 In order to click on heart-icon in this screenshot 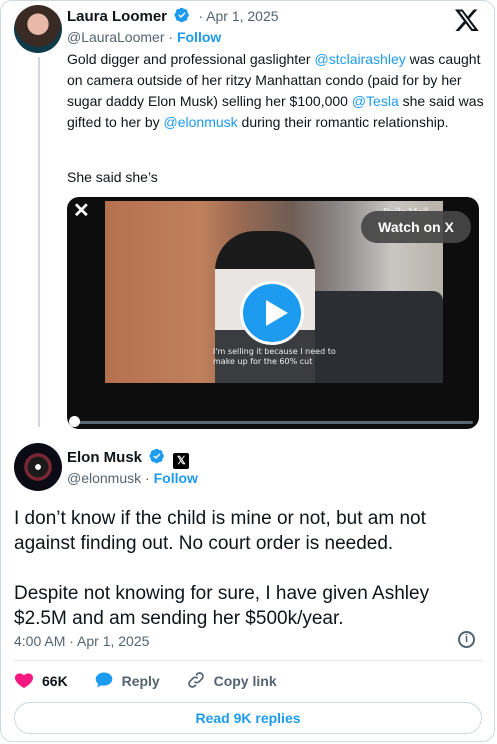, I will do `click(24, 680)`.